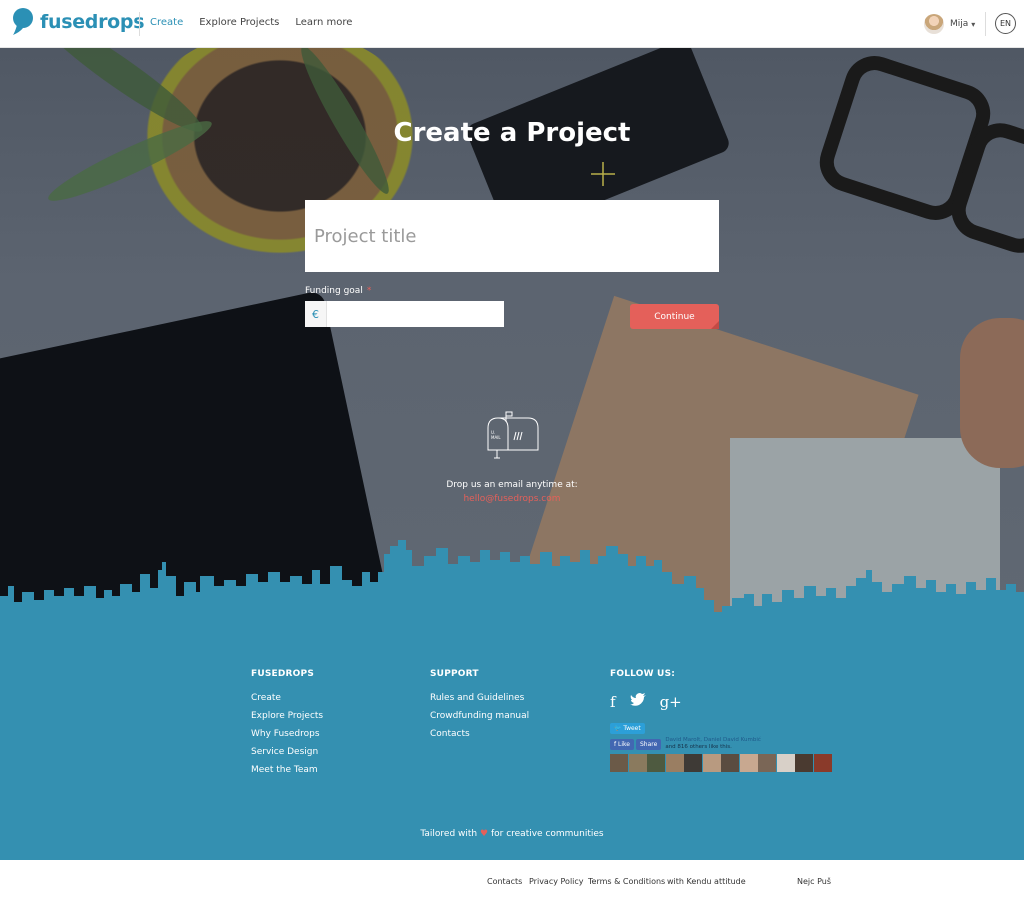 The image size is (1024, 905). I want to click on drop-logo-icon, so click(23, 21).